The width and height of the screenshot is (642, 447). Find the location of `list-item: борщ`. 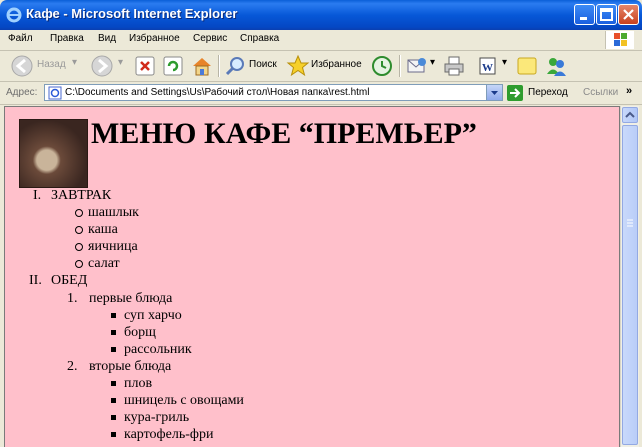

list-item: борщ is located at coordinates (140, 332).